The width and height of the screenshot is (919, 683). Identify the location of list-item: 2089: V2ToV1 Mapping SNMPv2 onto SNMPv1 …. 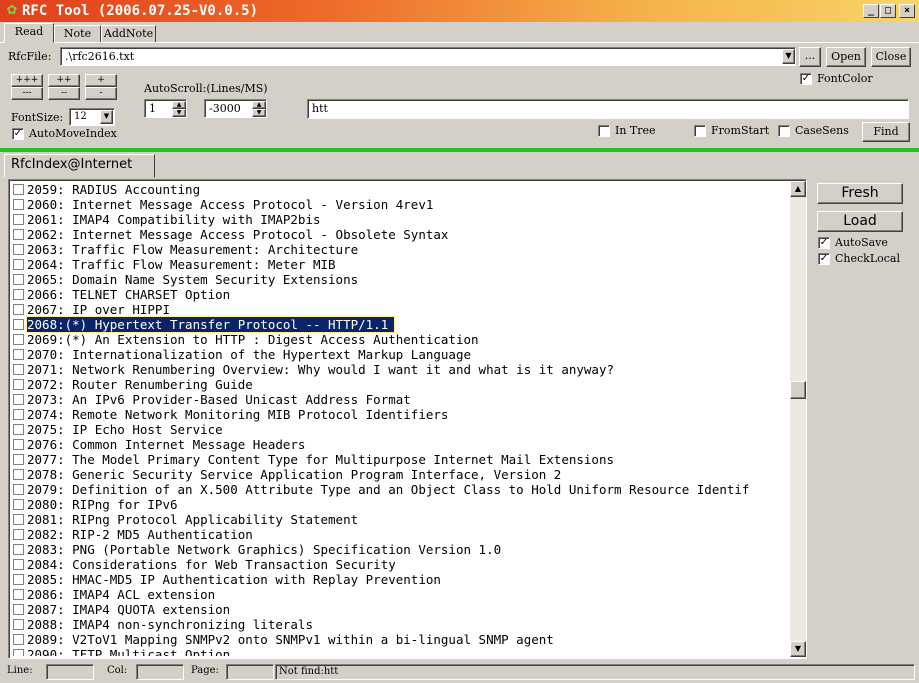
(401, 639).